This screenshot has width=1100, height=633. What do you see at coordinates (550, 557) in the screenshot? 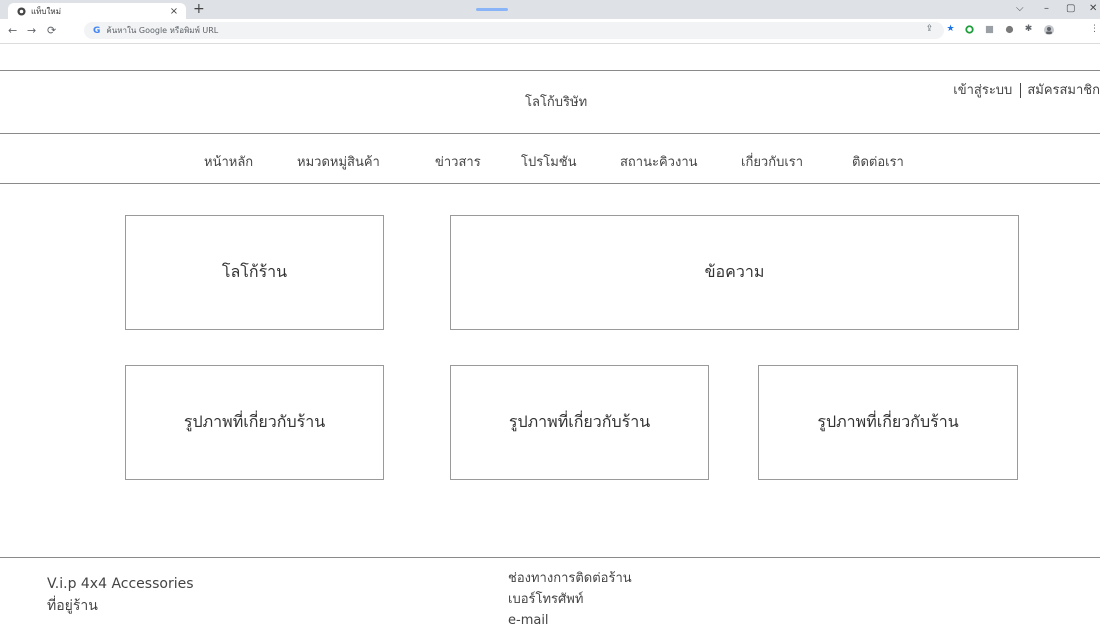
I see `content-divider` at bounding box center [550, 557].